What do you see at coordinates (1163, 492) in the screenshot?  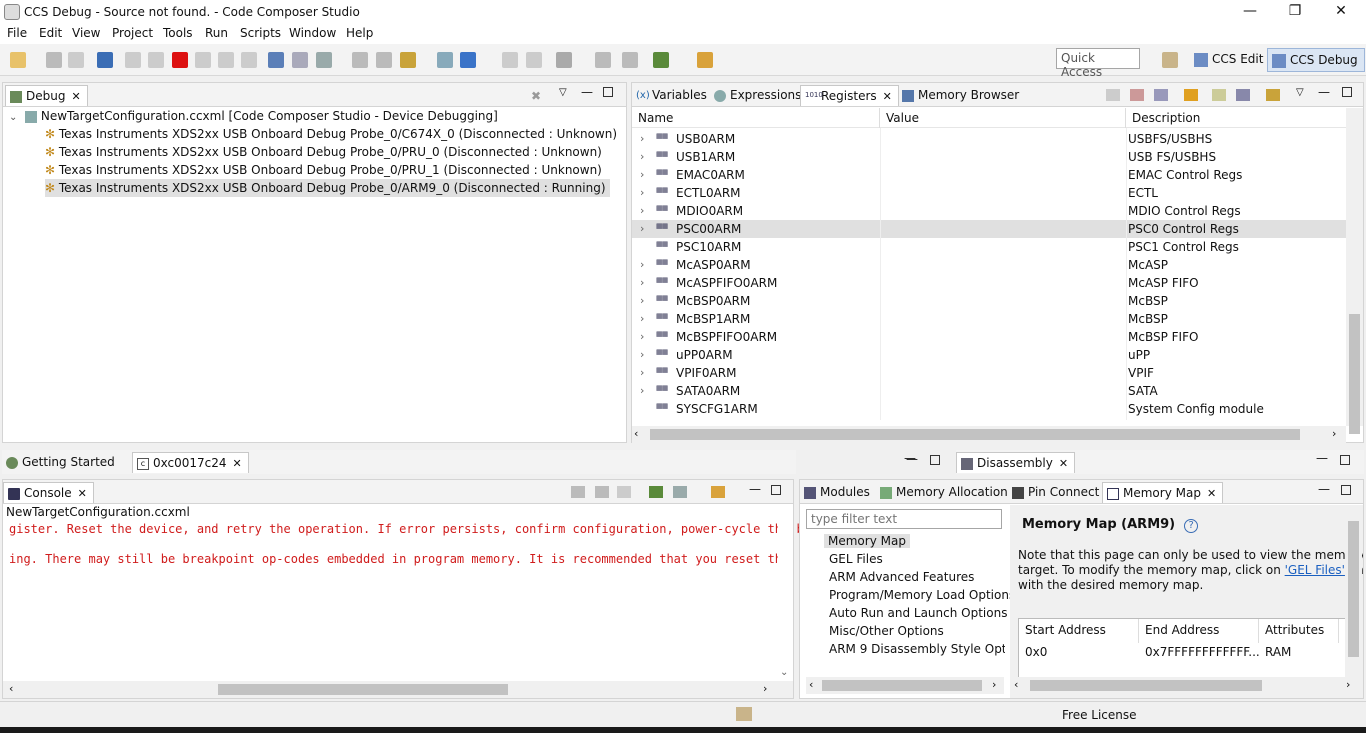 I see `tab-memory-map: Memory Map ✕` at bounding box center [1163, 492].